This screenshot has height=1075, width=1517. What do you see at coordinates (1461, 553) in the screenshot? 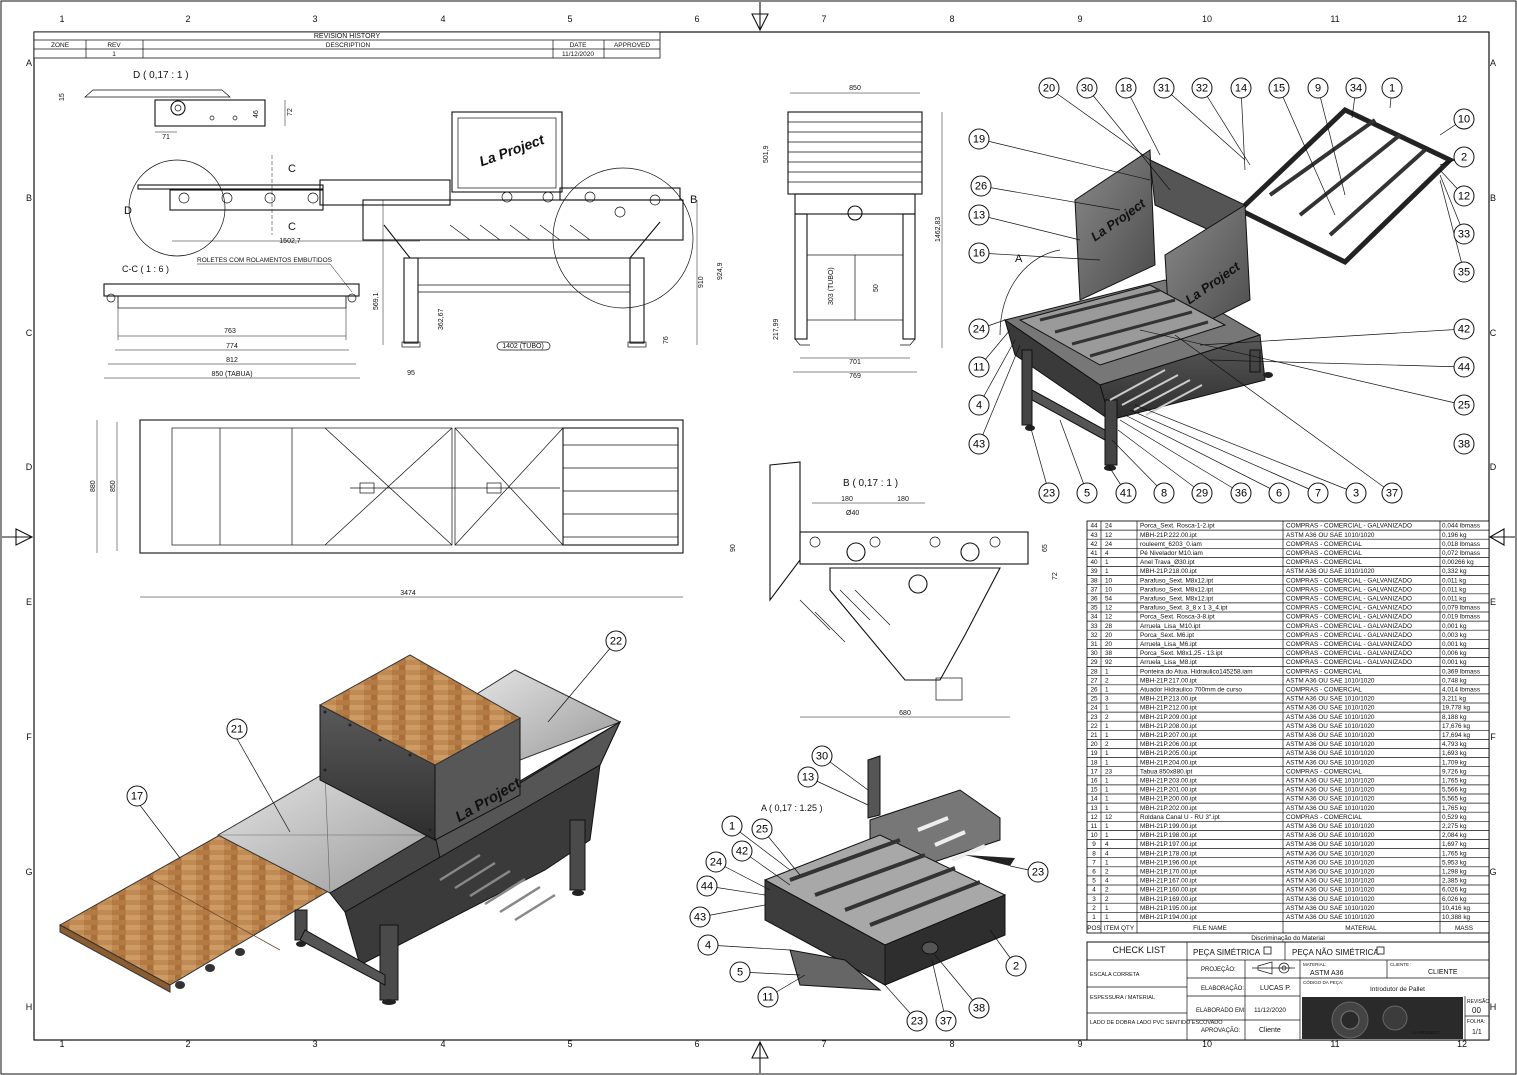
I see `bom-cell: 0,072 lbmass` at bounding box center [1461, 553].